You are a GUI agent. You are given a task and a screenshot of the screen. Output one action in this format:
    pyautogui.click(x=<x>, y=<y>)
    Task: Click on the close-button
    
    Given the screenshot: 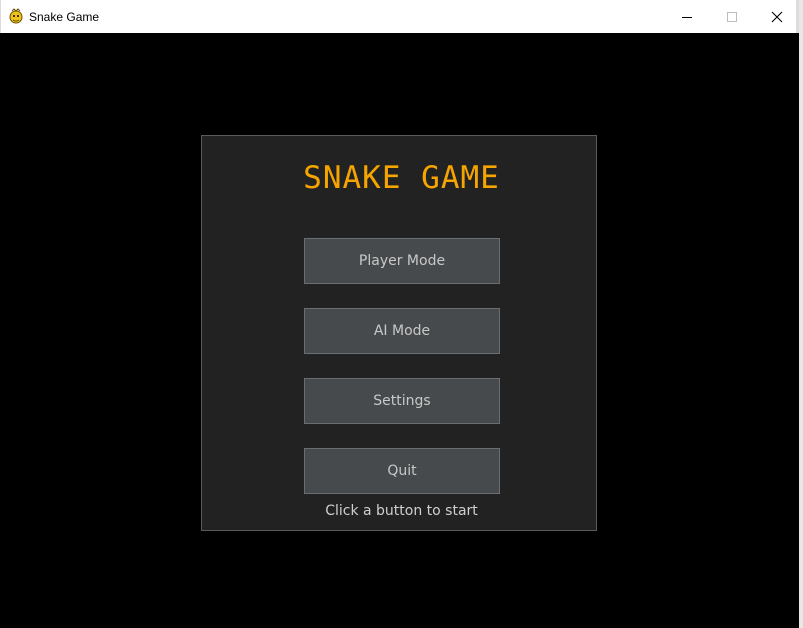 What is the action you would take?
    pyautogui.click(x=776, y=16)
    